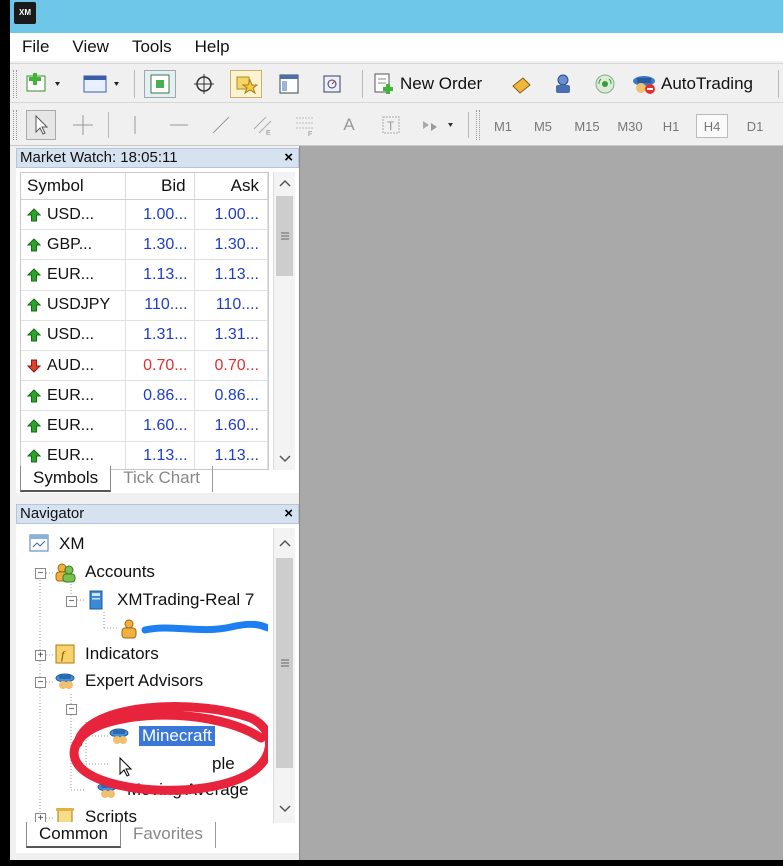 The height and width of the screenshot is (866, 783). I want to click on strategy-tester-icon, so click(332, 84).